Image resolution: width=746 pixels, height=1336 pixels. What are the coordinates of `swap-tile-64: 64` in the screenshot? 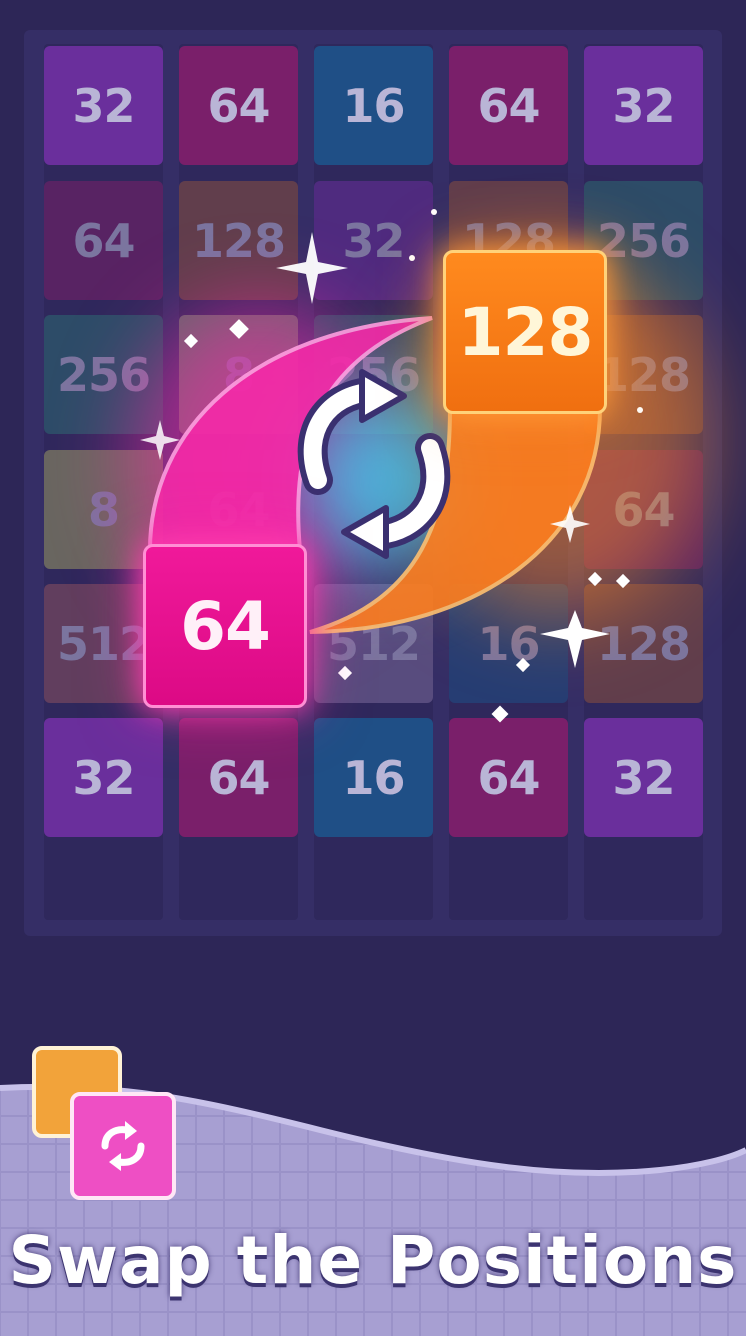 It's located at (225, 626).